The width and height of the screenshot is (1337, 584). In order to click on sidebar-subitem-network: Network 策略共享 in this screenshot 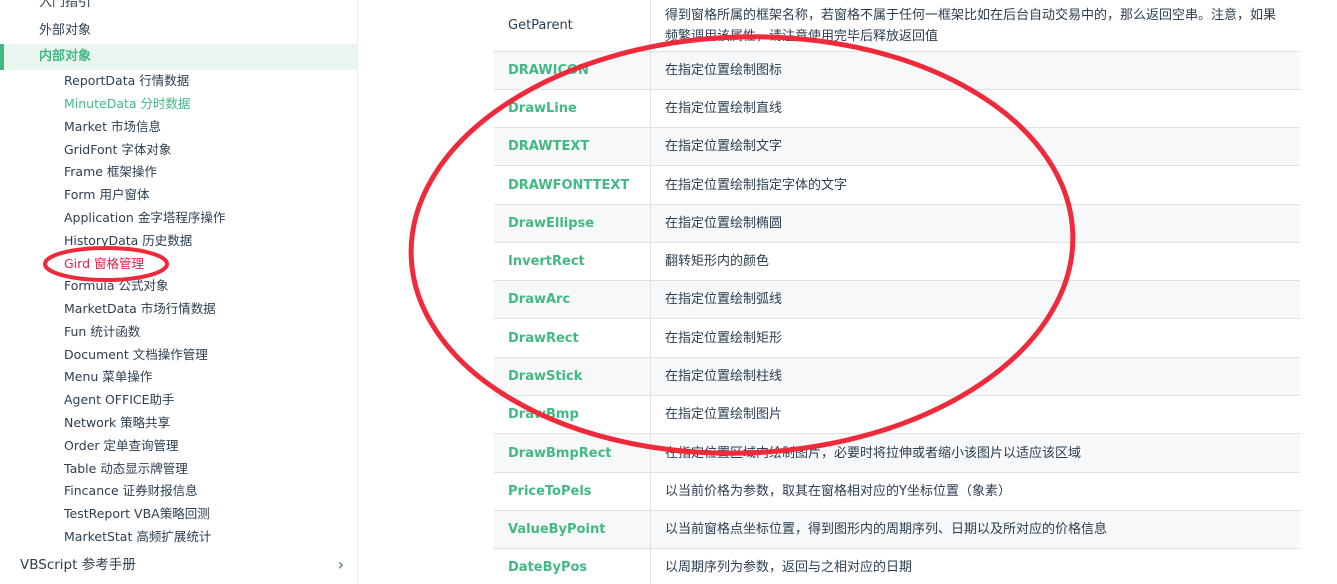, I will do `click(178, 423)`.